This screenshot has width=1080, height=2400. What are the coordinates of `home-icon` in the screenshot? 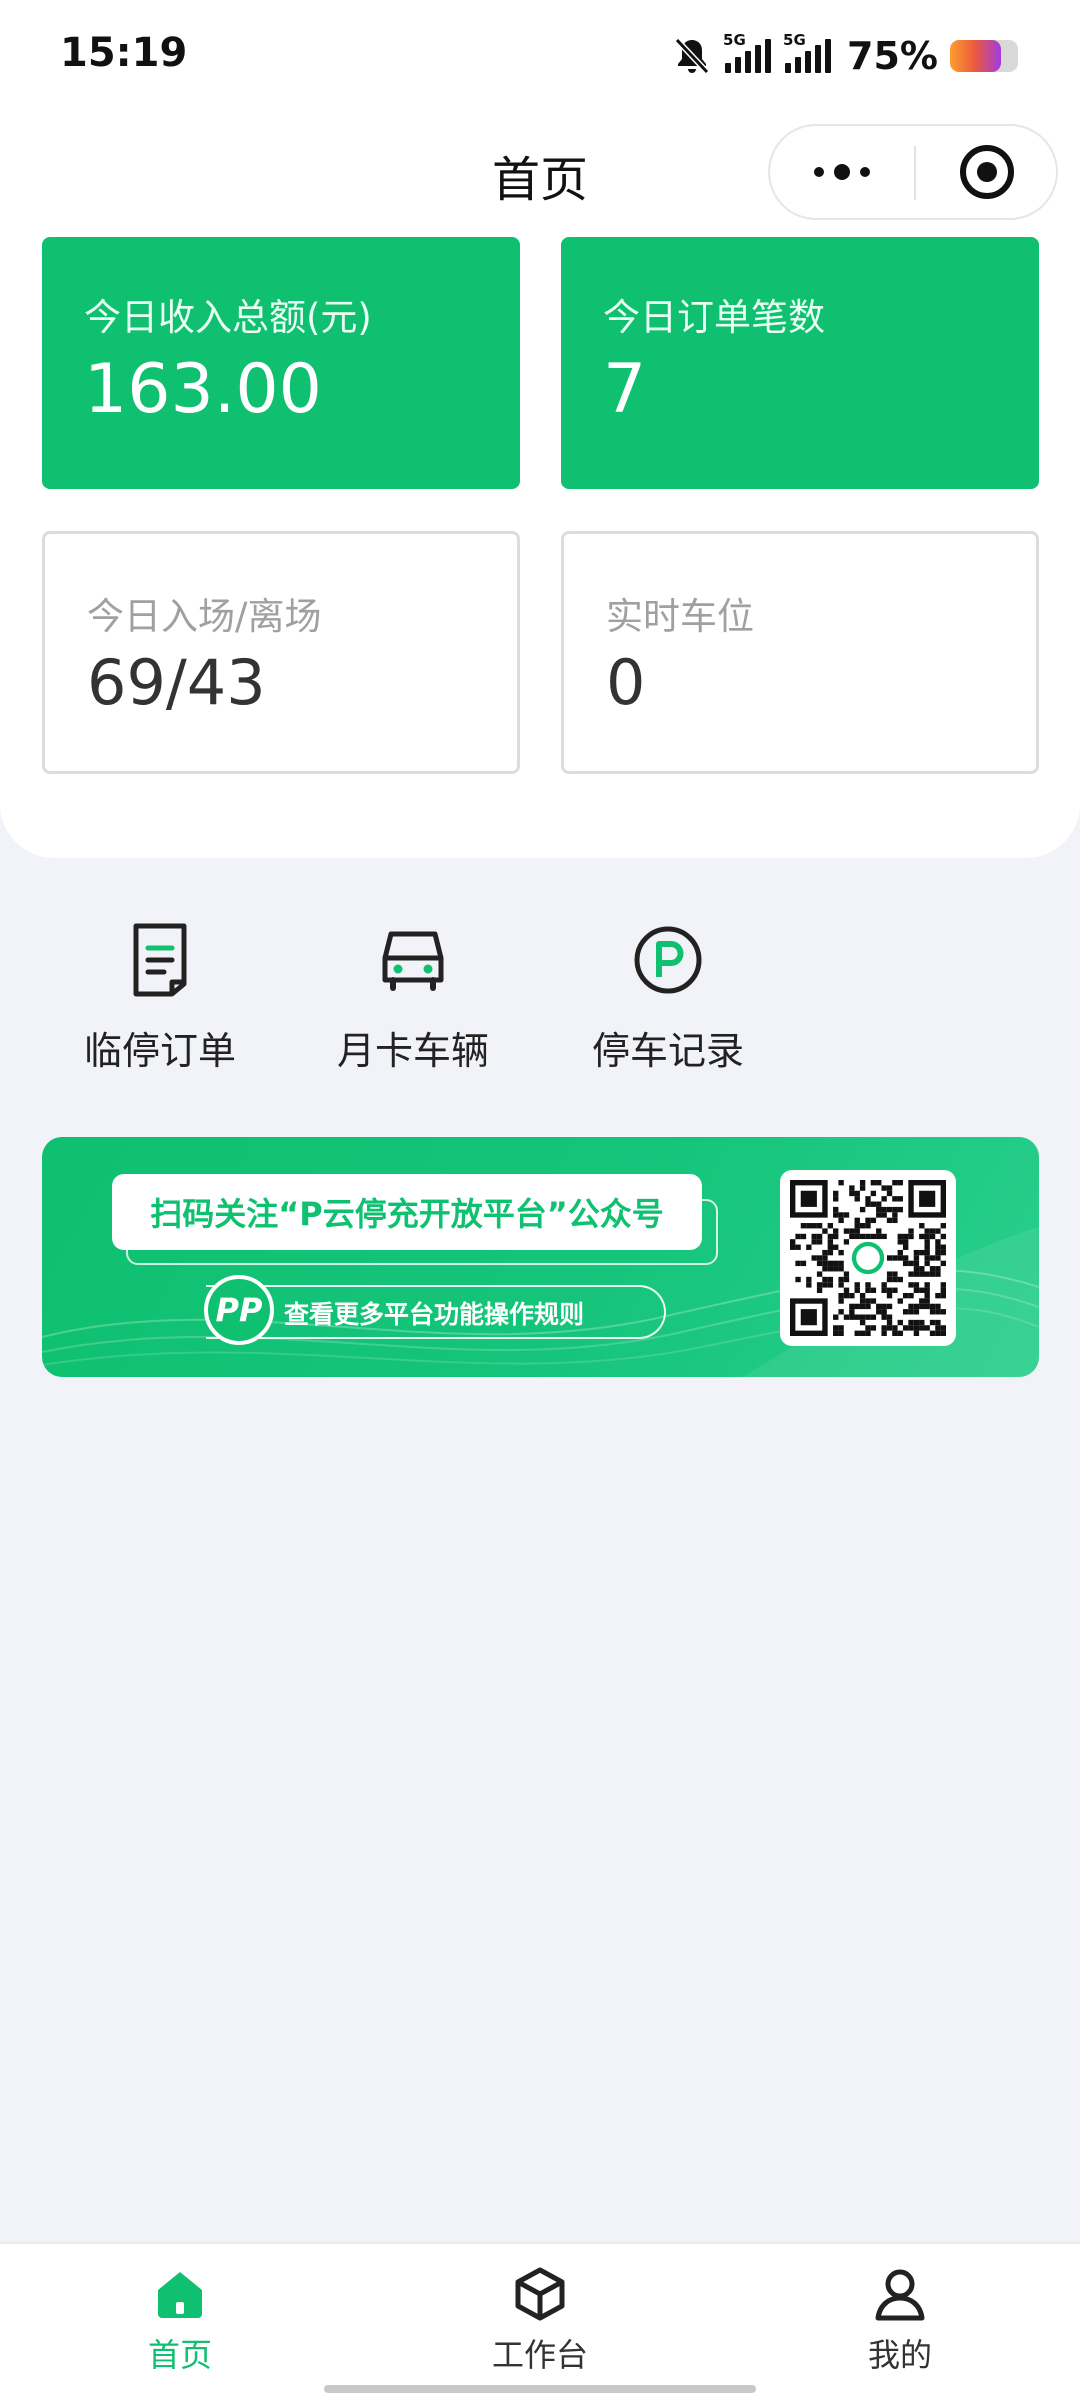 It's located at (180, 2295).